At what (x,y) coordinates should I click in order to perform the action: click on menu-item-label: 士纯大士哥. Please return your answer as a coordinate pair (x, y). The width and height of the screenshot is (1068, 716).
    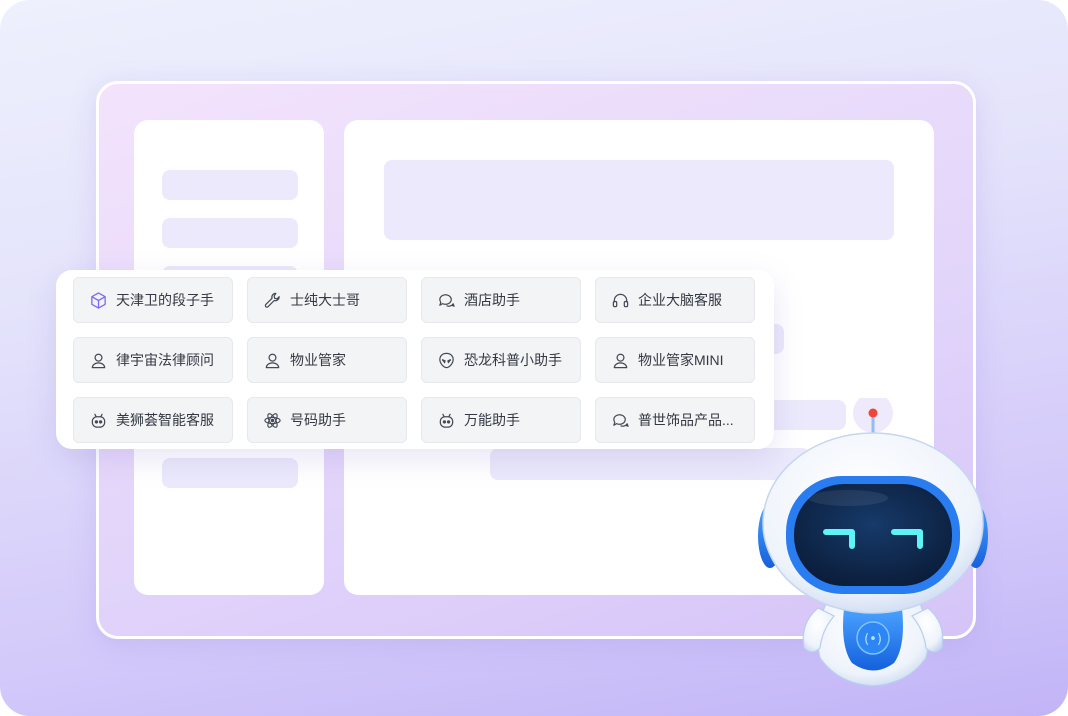
    Looking at the image, I should click on (325, 300).